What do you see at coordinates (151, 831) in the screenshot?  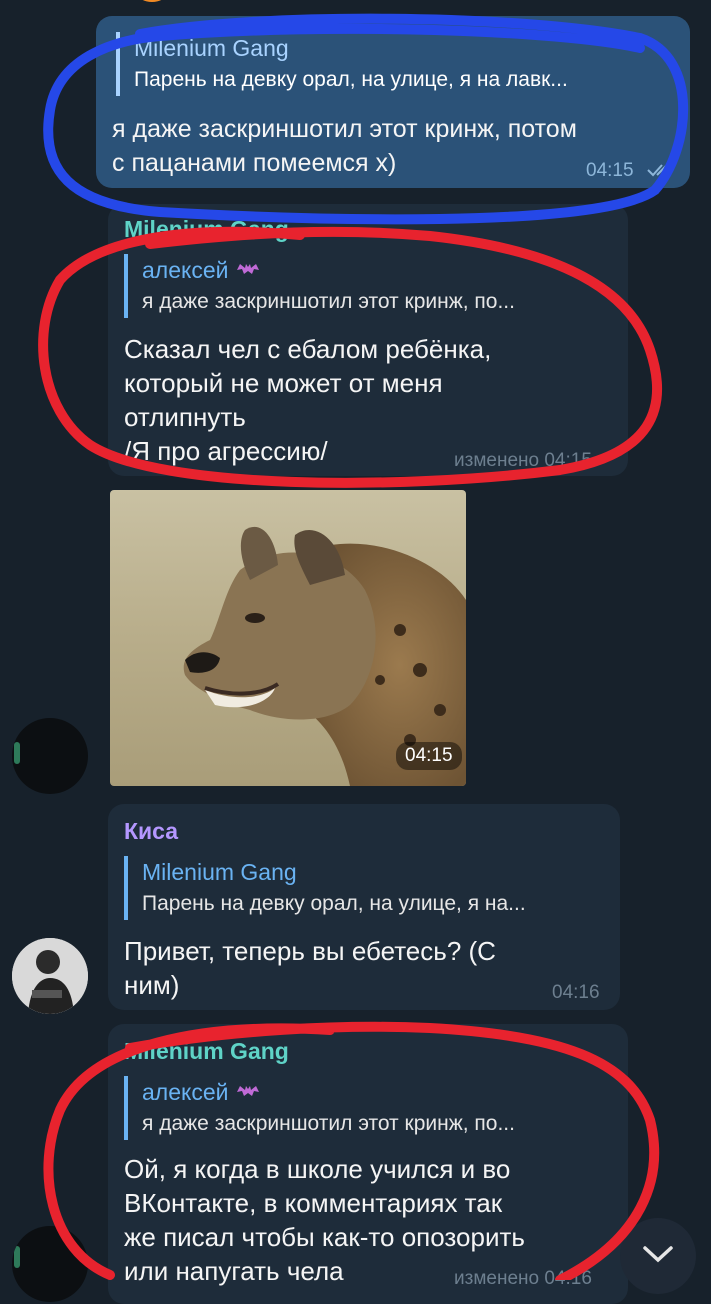 I see `sender-name: Киса` at bounding box center [151, 831].